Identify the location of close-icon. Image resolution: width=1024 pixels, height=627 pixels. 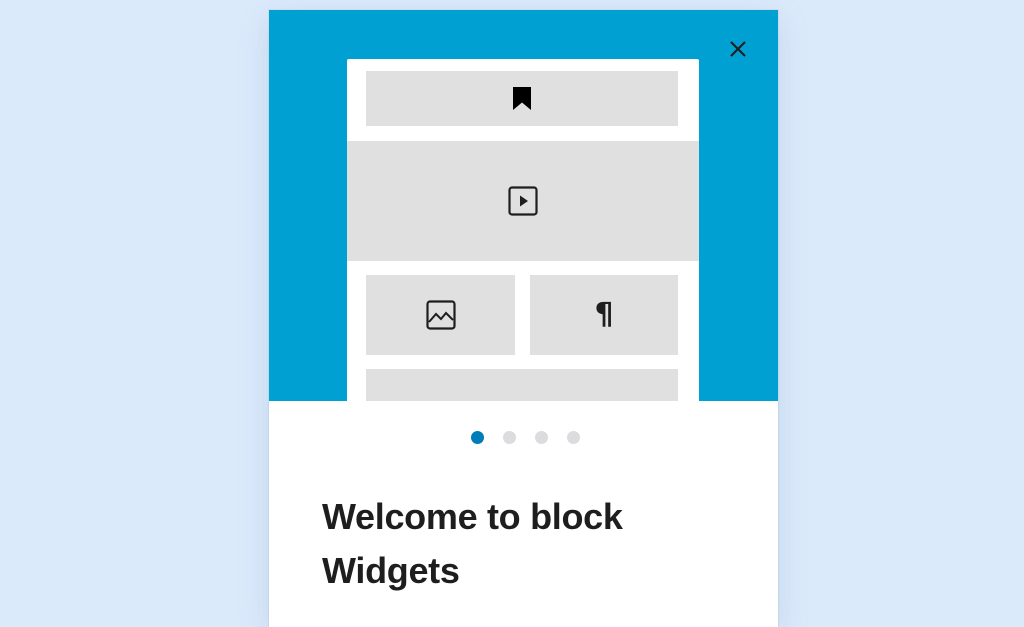
(738, 49).